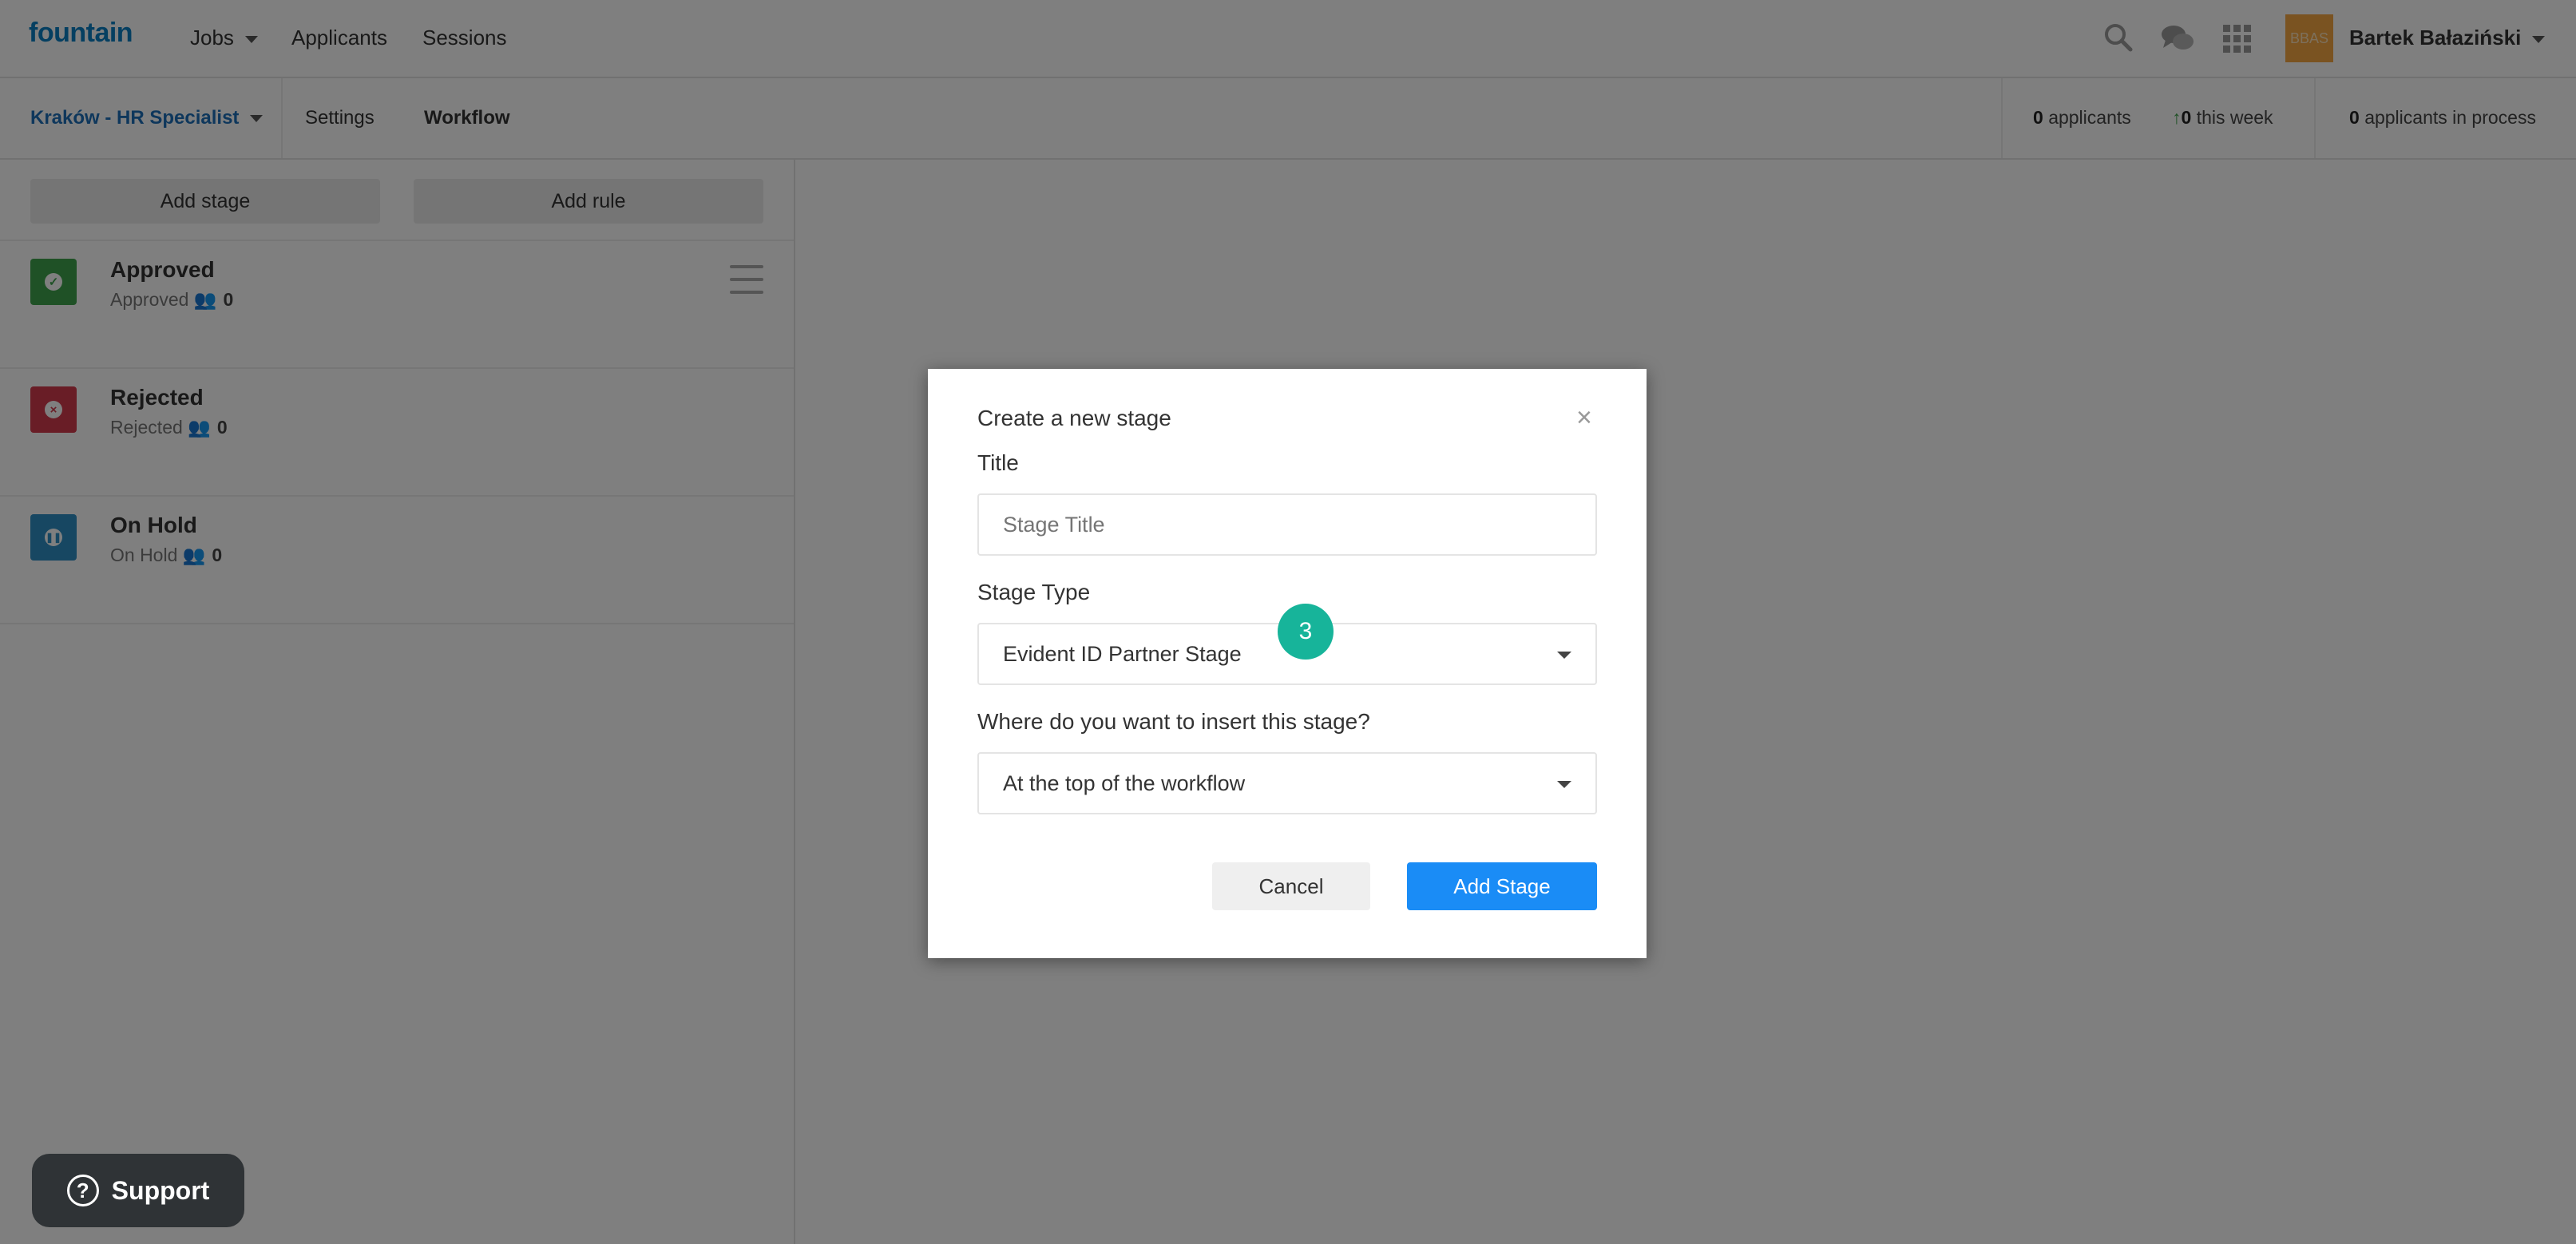 The image size is (2576, 1244). I want to click on support-label: Support, so click(160, 1190).